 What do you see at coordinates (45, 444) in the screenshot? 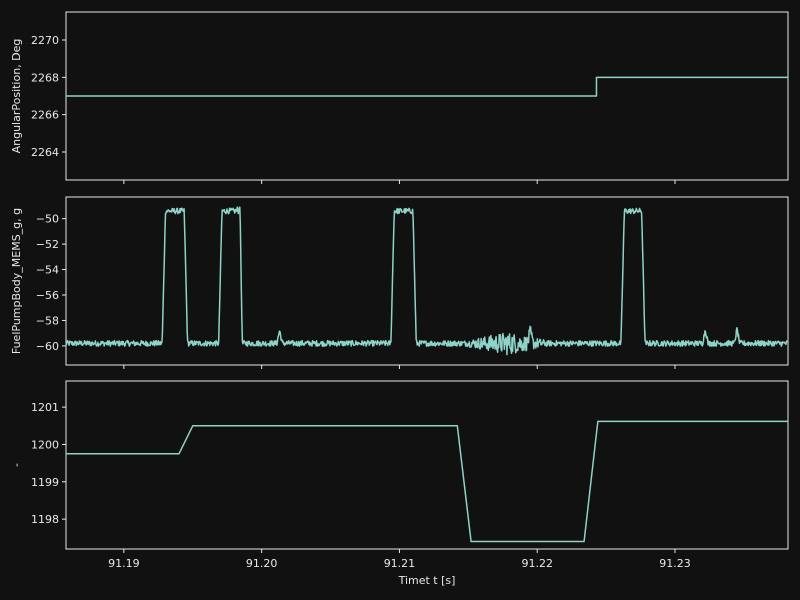
I see `y-tick-label: 1200` at bounding box center [45, 444].